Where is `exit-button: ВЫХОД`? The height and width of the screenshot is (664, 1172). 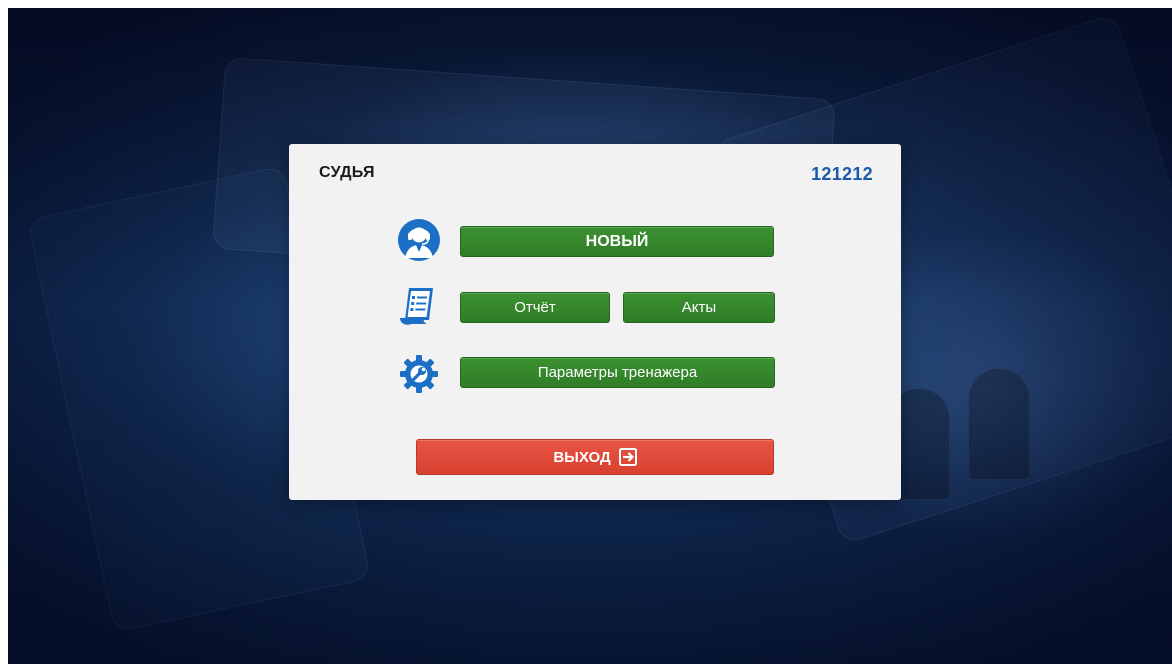
exit-button: ВЫХОД is located at coordinates (595, 457).